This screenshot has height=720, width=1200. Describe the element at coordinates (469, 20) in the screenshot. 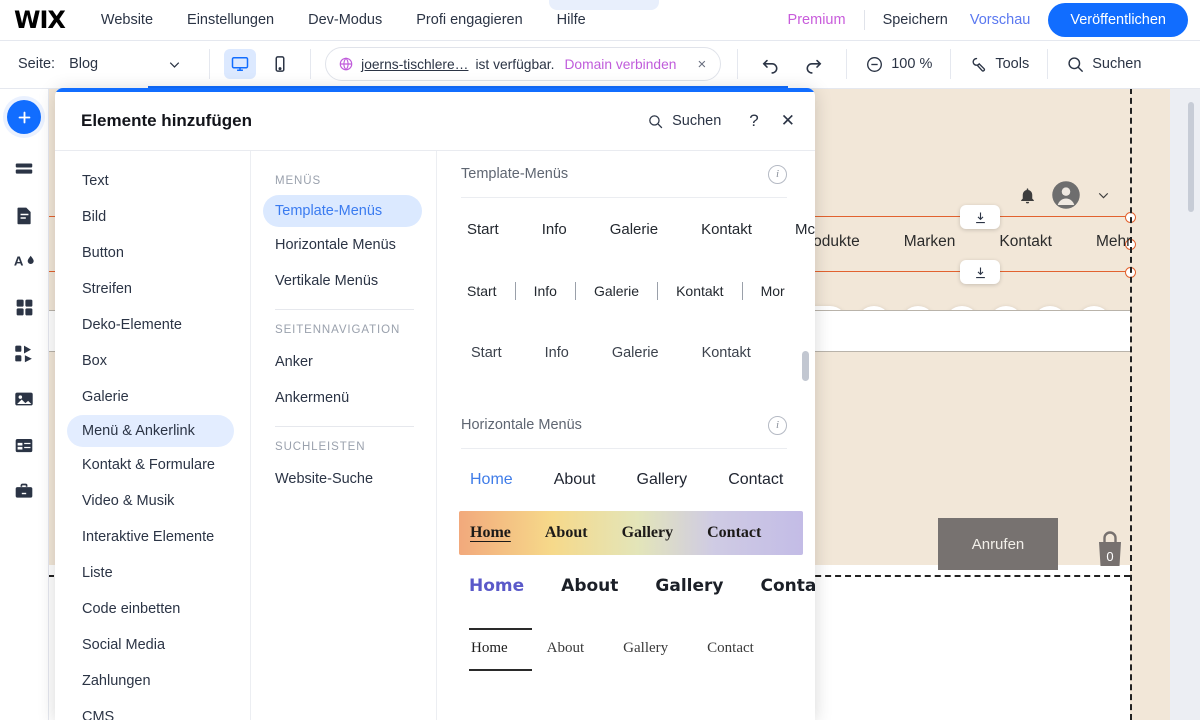

I see `menu-profi-engagieren: Profi engagieren` at that location.